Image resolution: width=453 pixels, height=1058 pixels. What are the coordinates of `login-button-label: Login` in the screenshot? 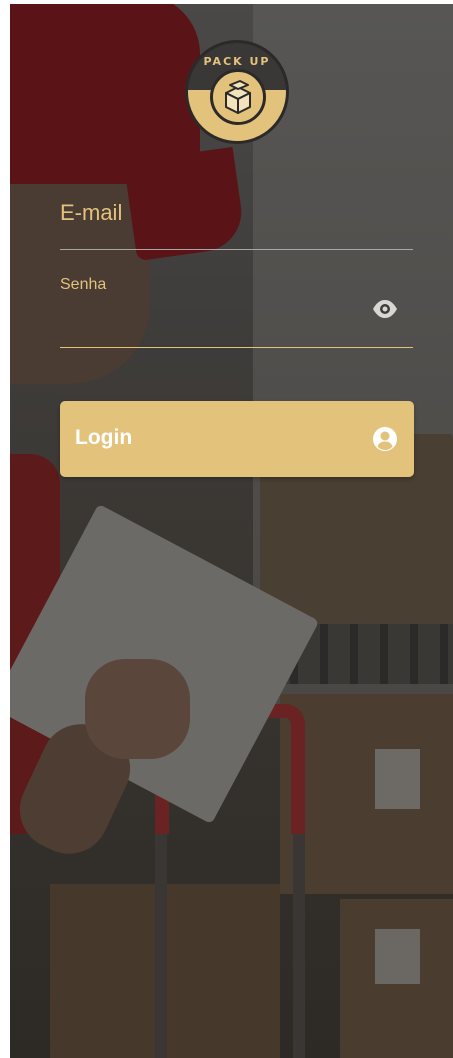 It's located at (104, 437).